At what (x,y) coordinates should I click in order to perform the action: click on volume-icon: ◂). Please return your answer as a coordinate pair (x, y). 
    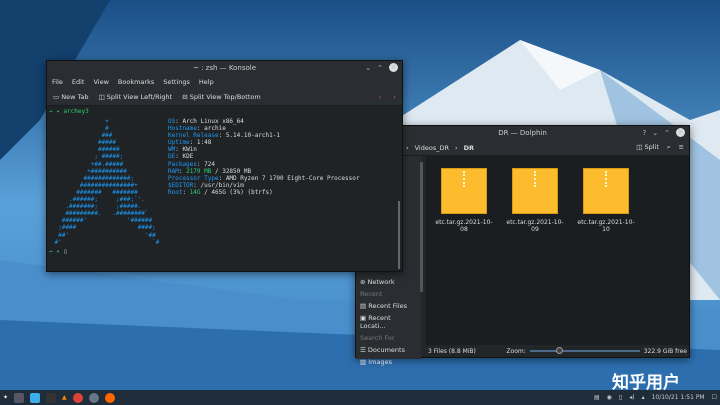
    Looking at the image, I should click on (631, 397).